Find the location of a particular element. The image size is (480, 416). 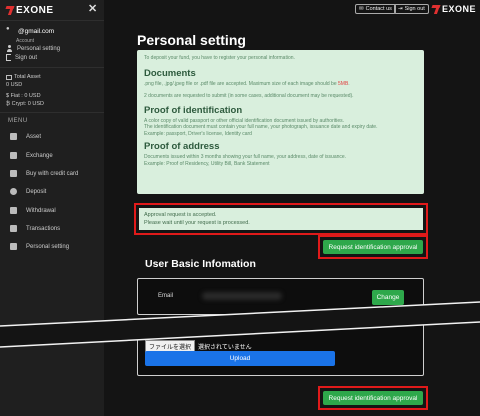

sidebar-link-sign-out: Sign out is located at coordinates (21, 57).